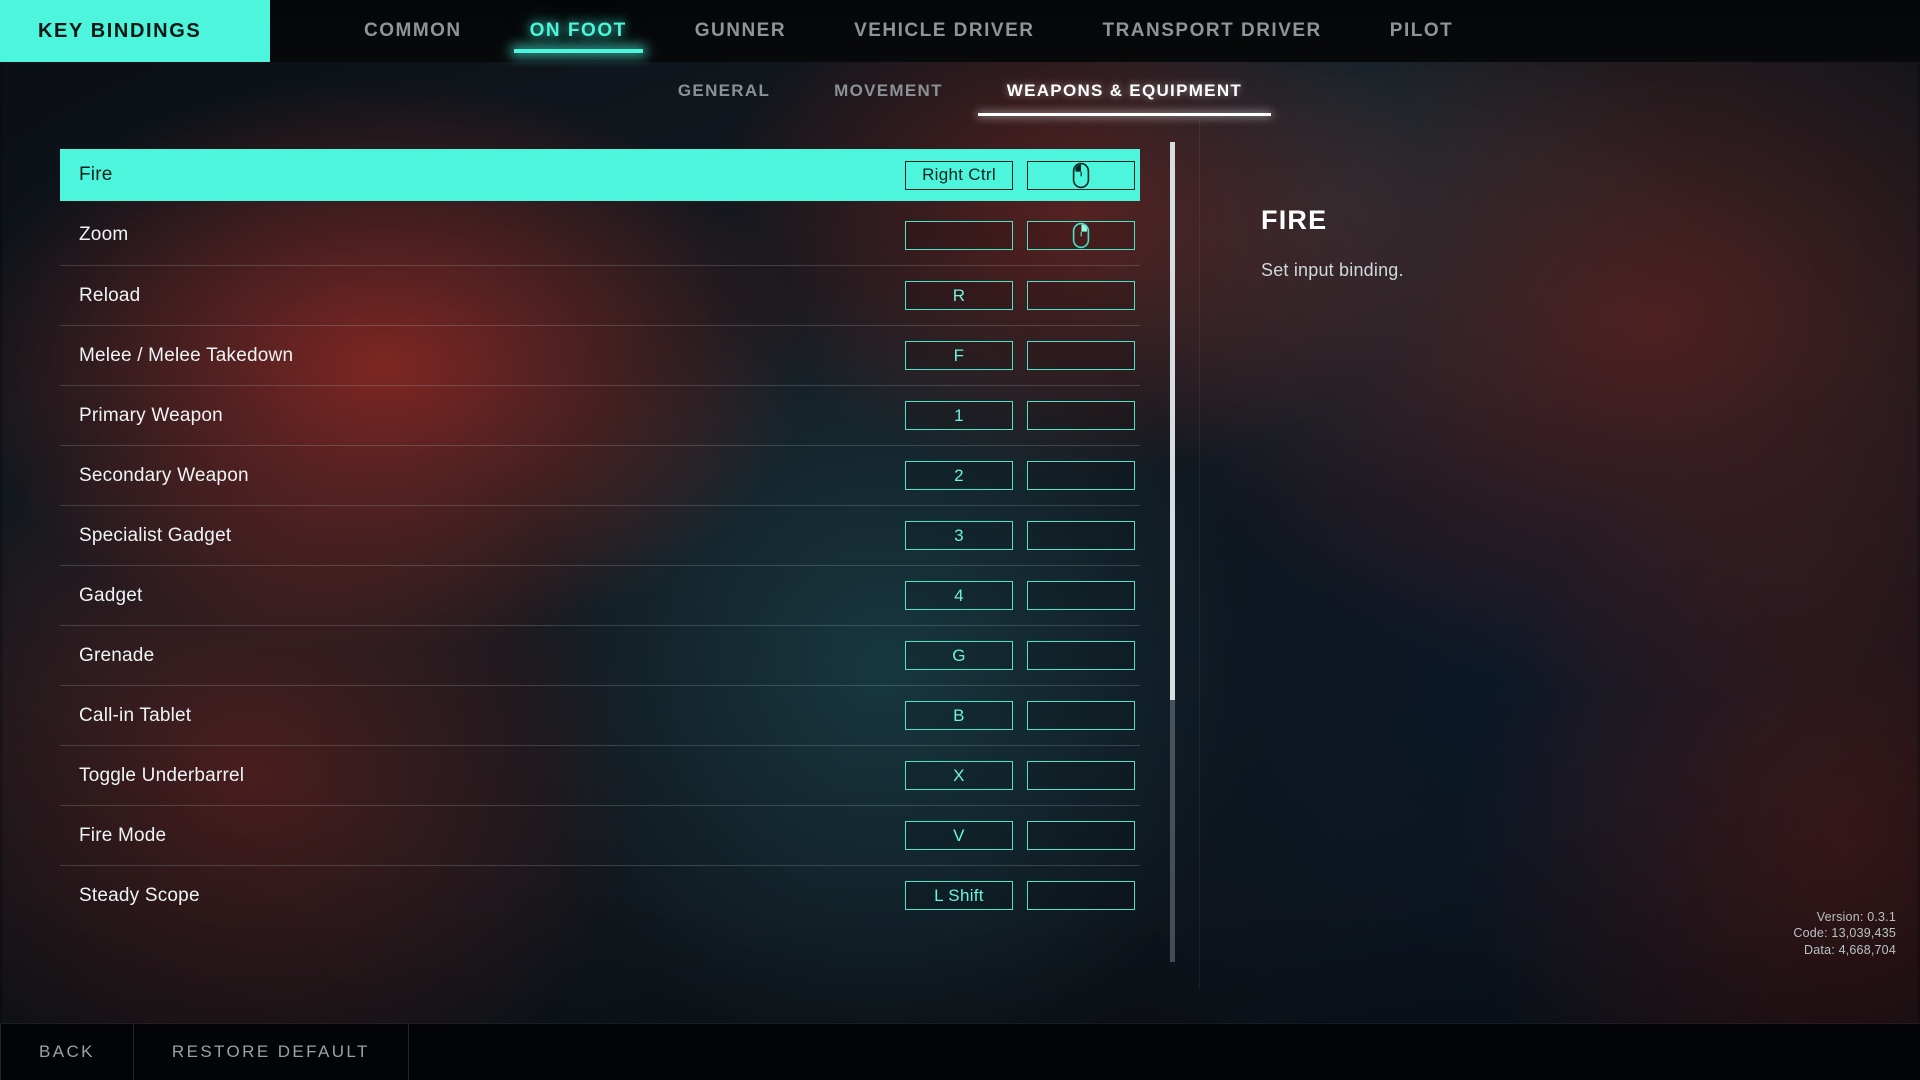 The image size is (1920, 1080). Describe the element at coordinates (600, 415) in the screenshot. I see `binding-row: Primary Weapon 1` at that location.